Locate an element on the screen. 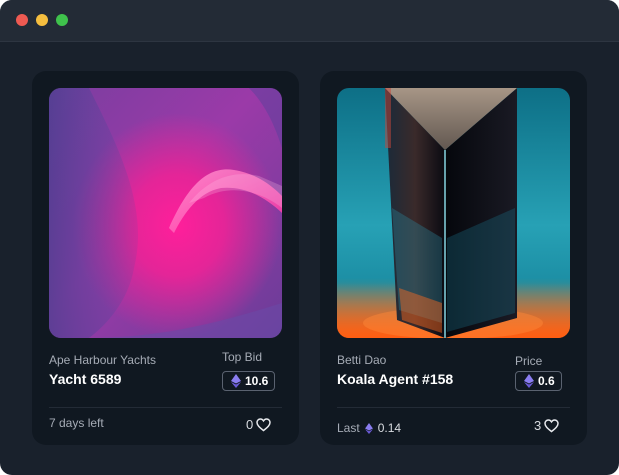 The height and width of the screenshot is (475, 619). price-badge: 10.6 is located at coordinates (249, 381).